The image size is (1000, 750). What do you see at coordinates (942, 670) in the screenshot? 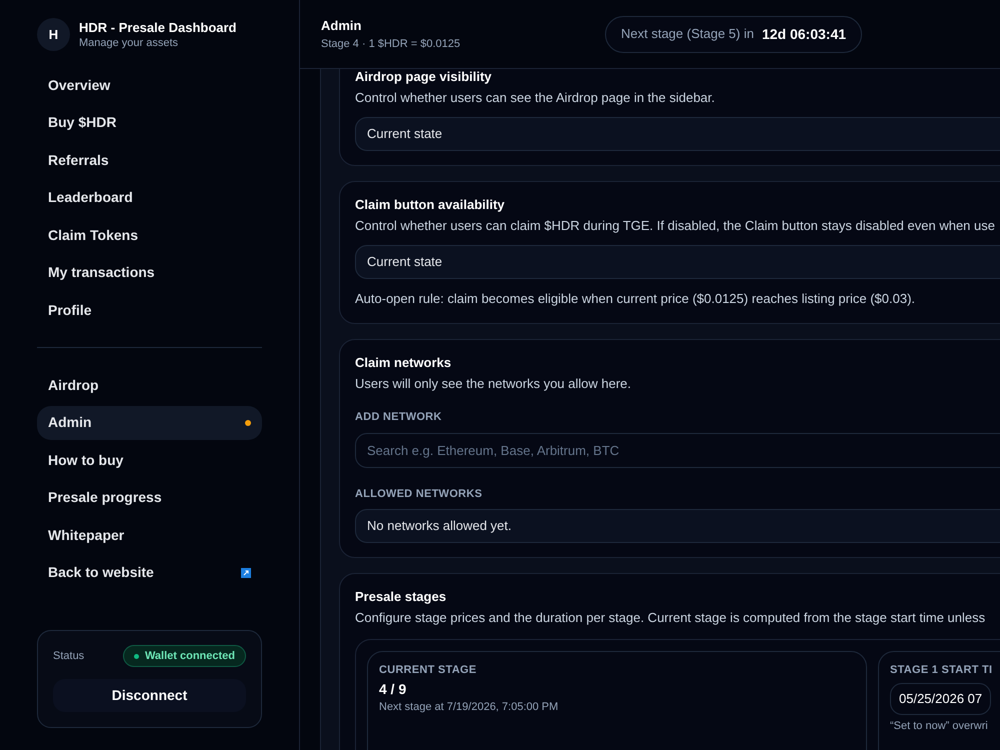
I see `section-label: STAGE 1 START TI` at bounding box center [942, 670].